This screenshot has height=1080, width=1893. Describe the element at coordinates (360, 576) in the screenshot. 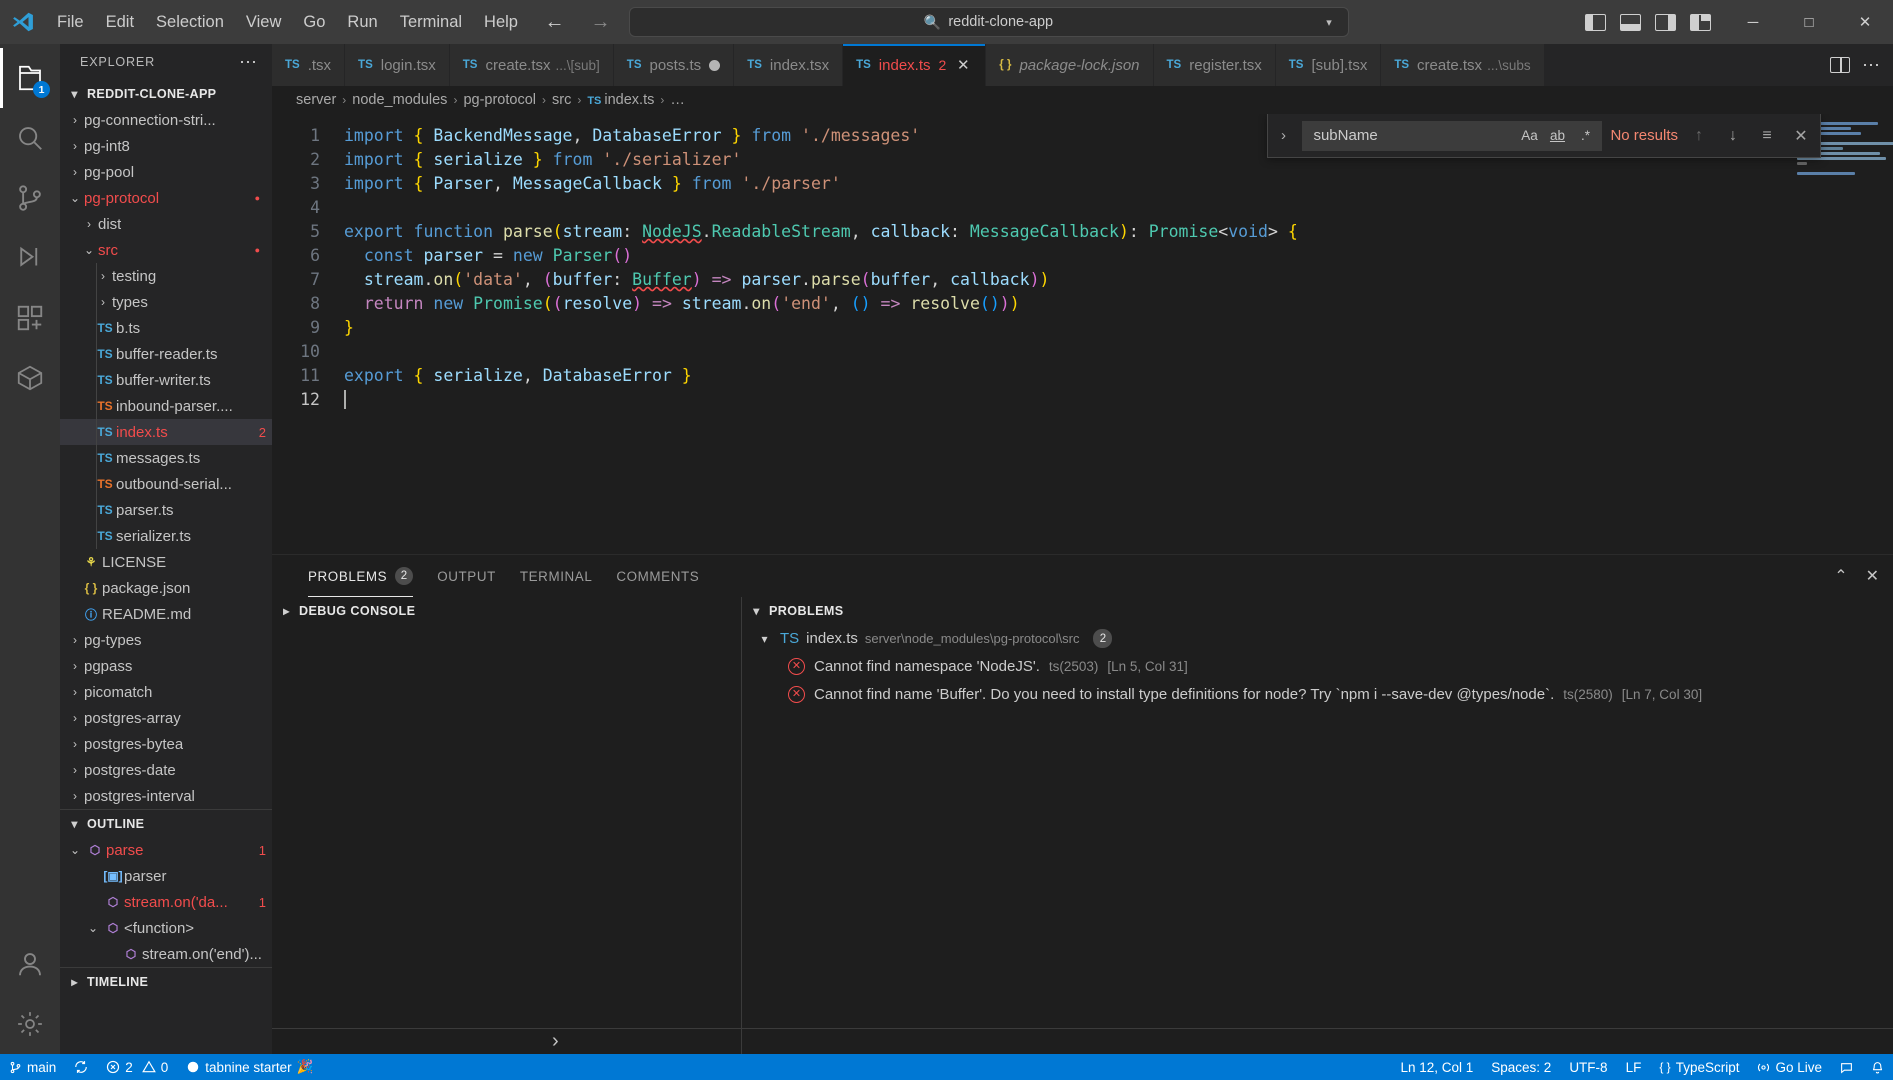

I see `panel-tab: PROBLEMS 2` at that location.